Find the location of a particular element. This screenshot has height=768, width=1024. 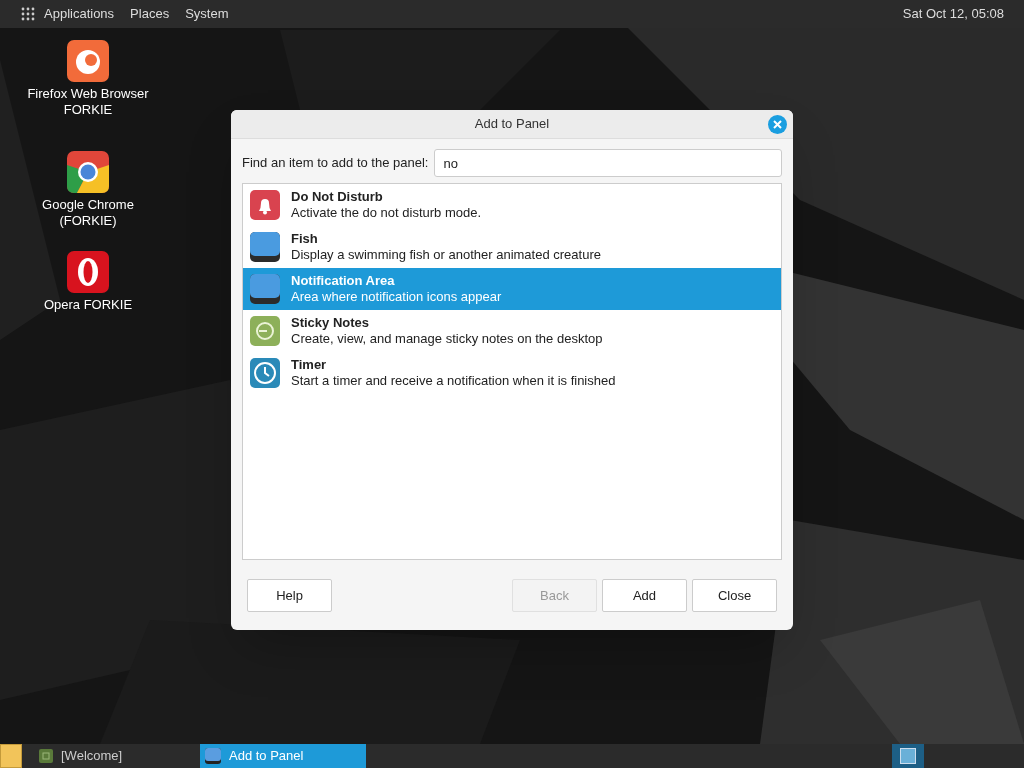

list-item: Do Not Disturb Activate the do not disturb mode. is located at coordinates (512, 205).